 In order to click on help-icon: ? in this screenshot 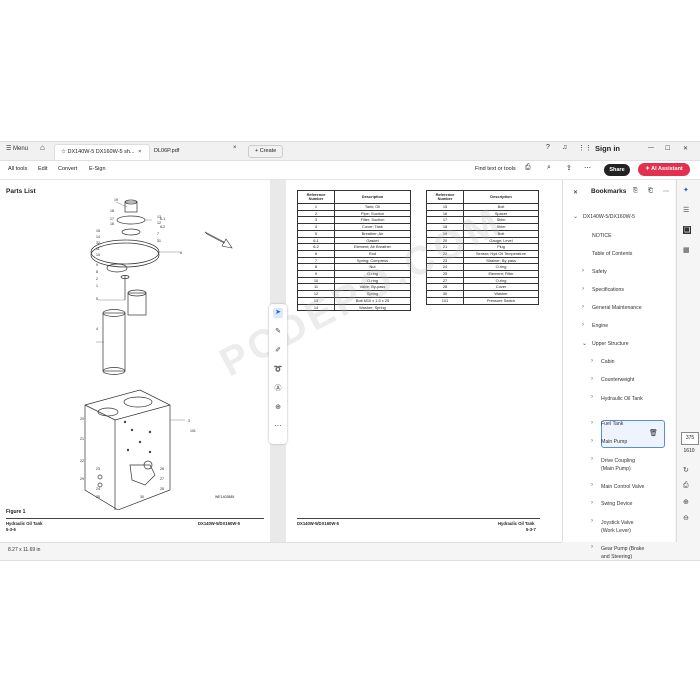, I will do `click(548, 147)`.